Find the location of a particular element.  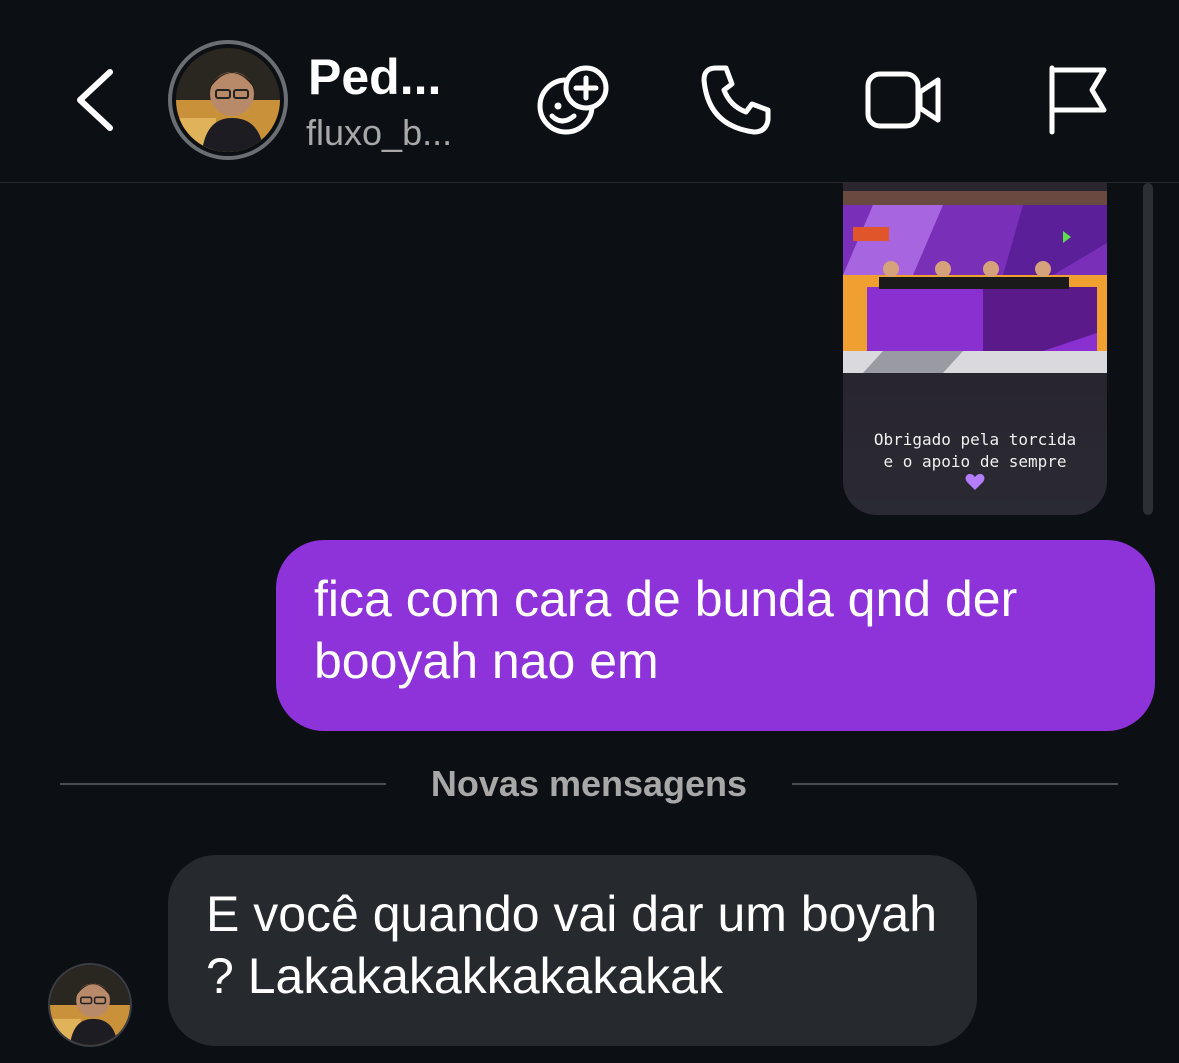

effects-icon is located at coordinates (574, 100).